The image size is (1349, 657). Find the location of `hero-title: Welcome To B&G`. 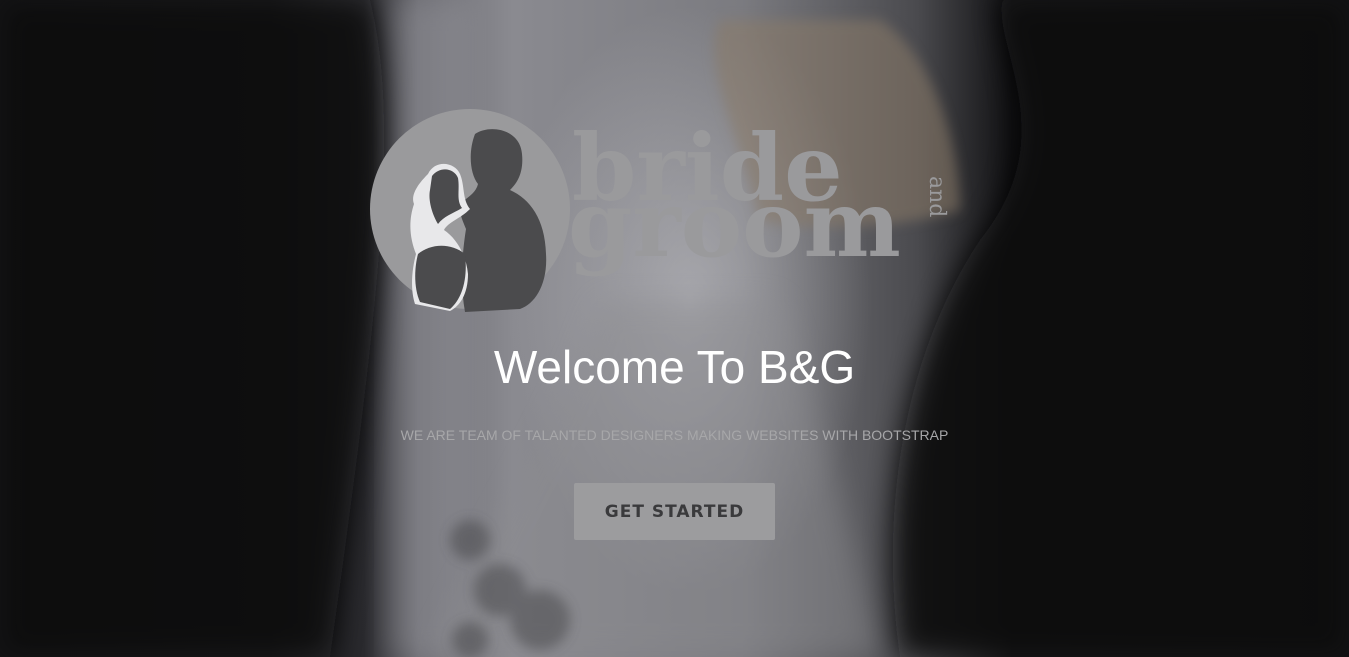

hero-title: Welcome To B&G is located at coordinates (674, 367).